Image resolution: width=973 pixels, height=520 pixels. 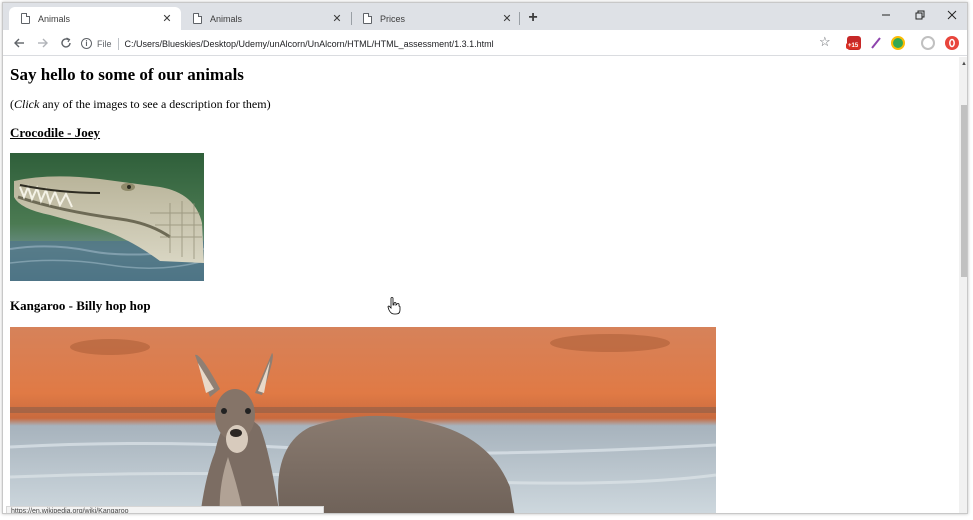 What do you see at coordinates (394, 306) in the screenshot?
I see `hand-cursor-icon` at bounding box center [394, 306].